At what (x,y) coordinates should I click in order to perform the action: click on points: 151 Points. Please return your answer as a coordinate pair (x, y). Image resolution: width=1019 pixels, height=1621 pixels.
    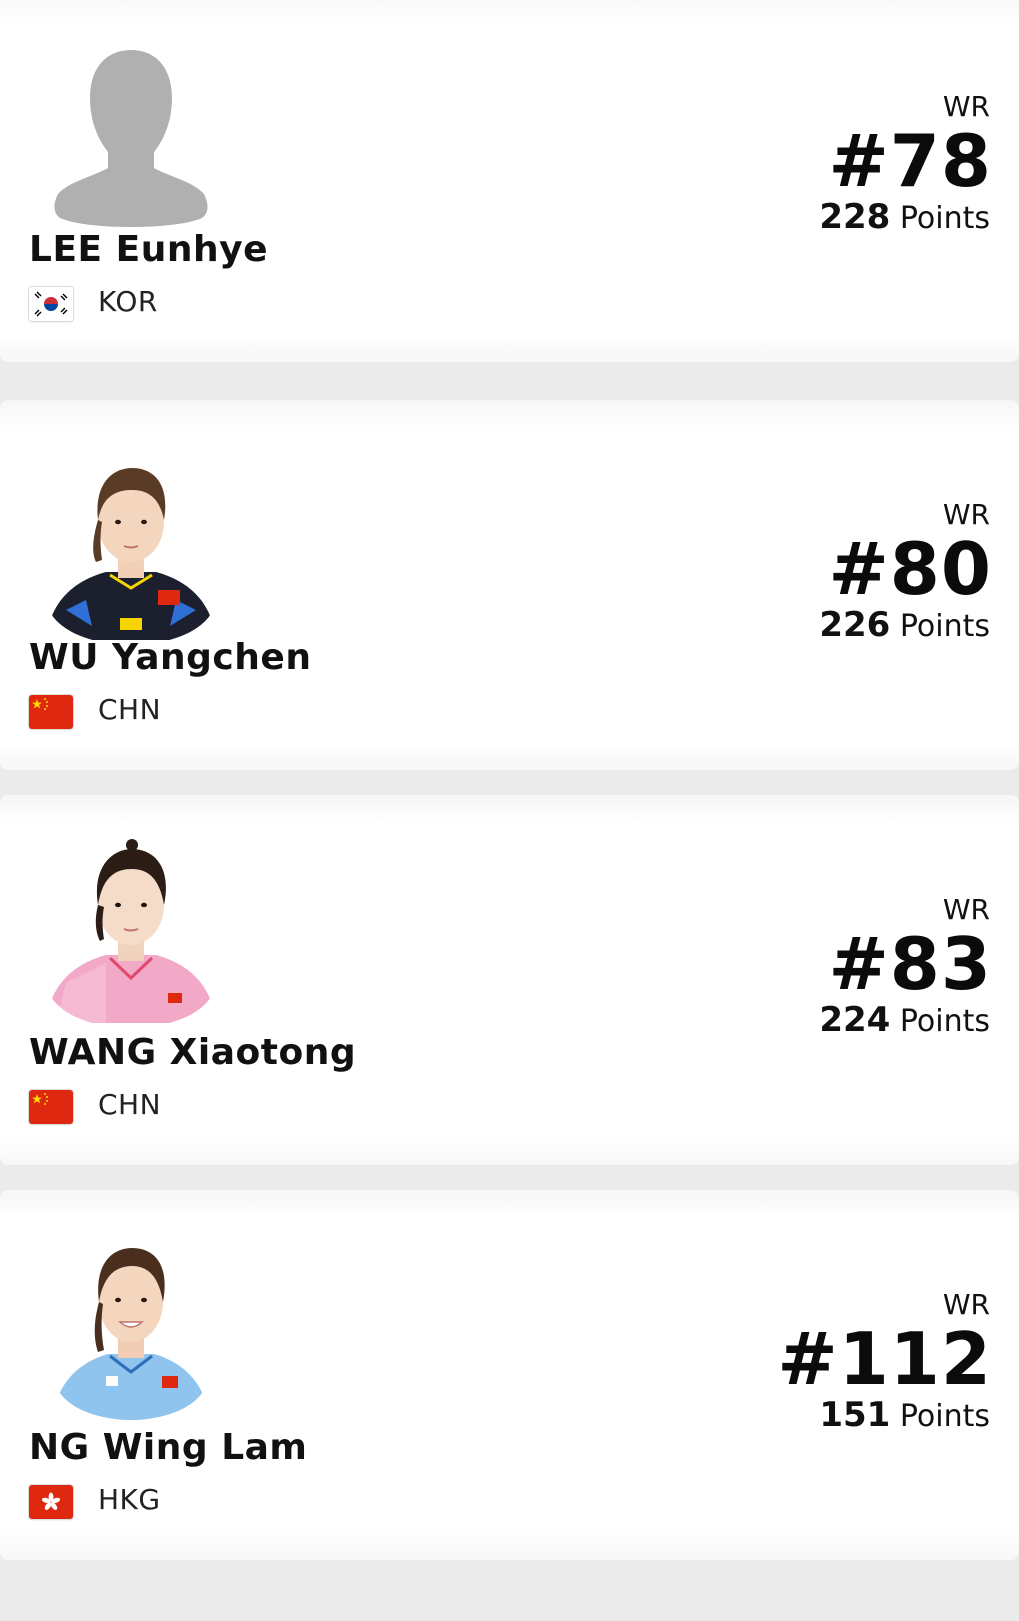
    Looking at the image, I should click on (904, 1415).